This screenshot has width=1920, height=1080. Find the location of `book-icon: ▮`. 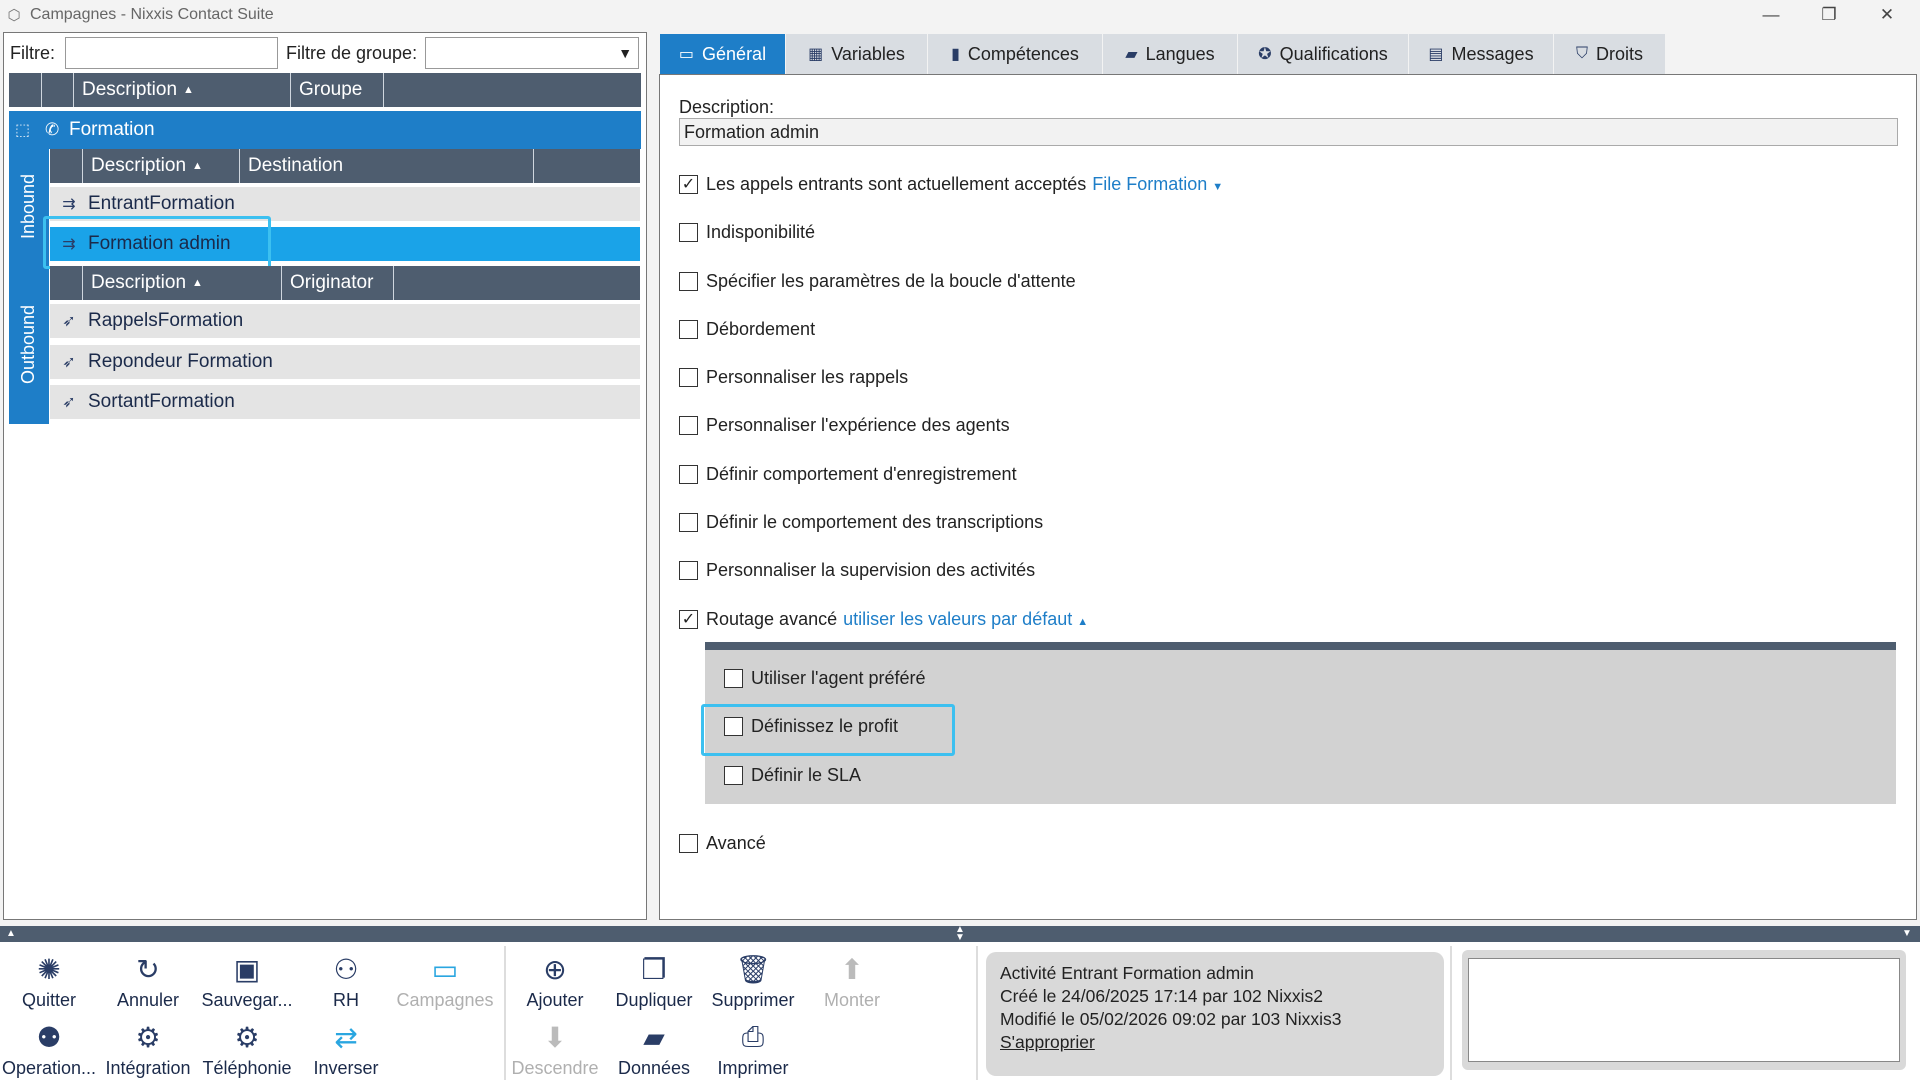

book-icon: ▮ is located at coordinates (955, 54).